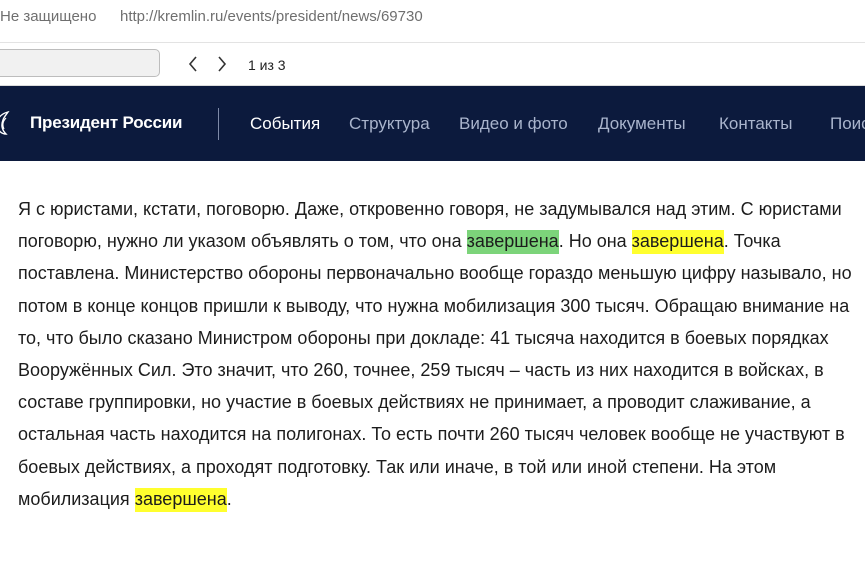 The height and width of the screenshot is (568, 865). Describe the element at coordinates (432, 64) in the screenshot. I see `find-bar: 1 из 3` at that location.